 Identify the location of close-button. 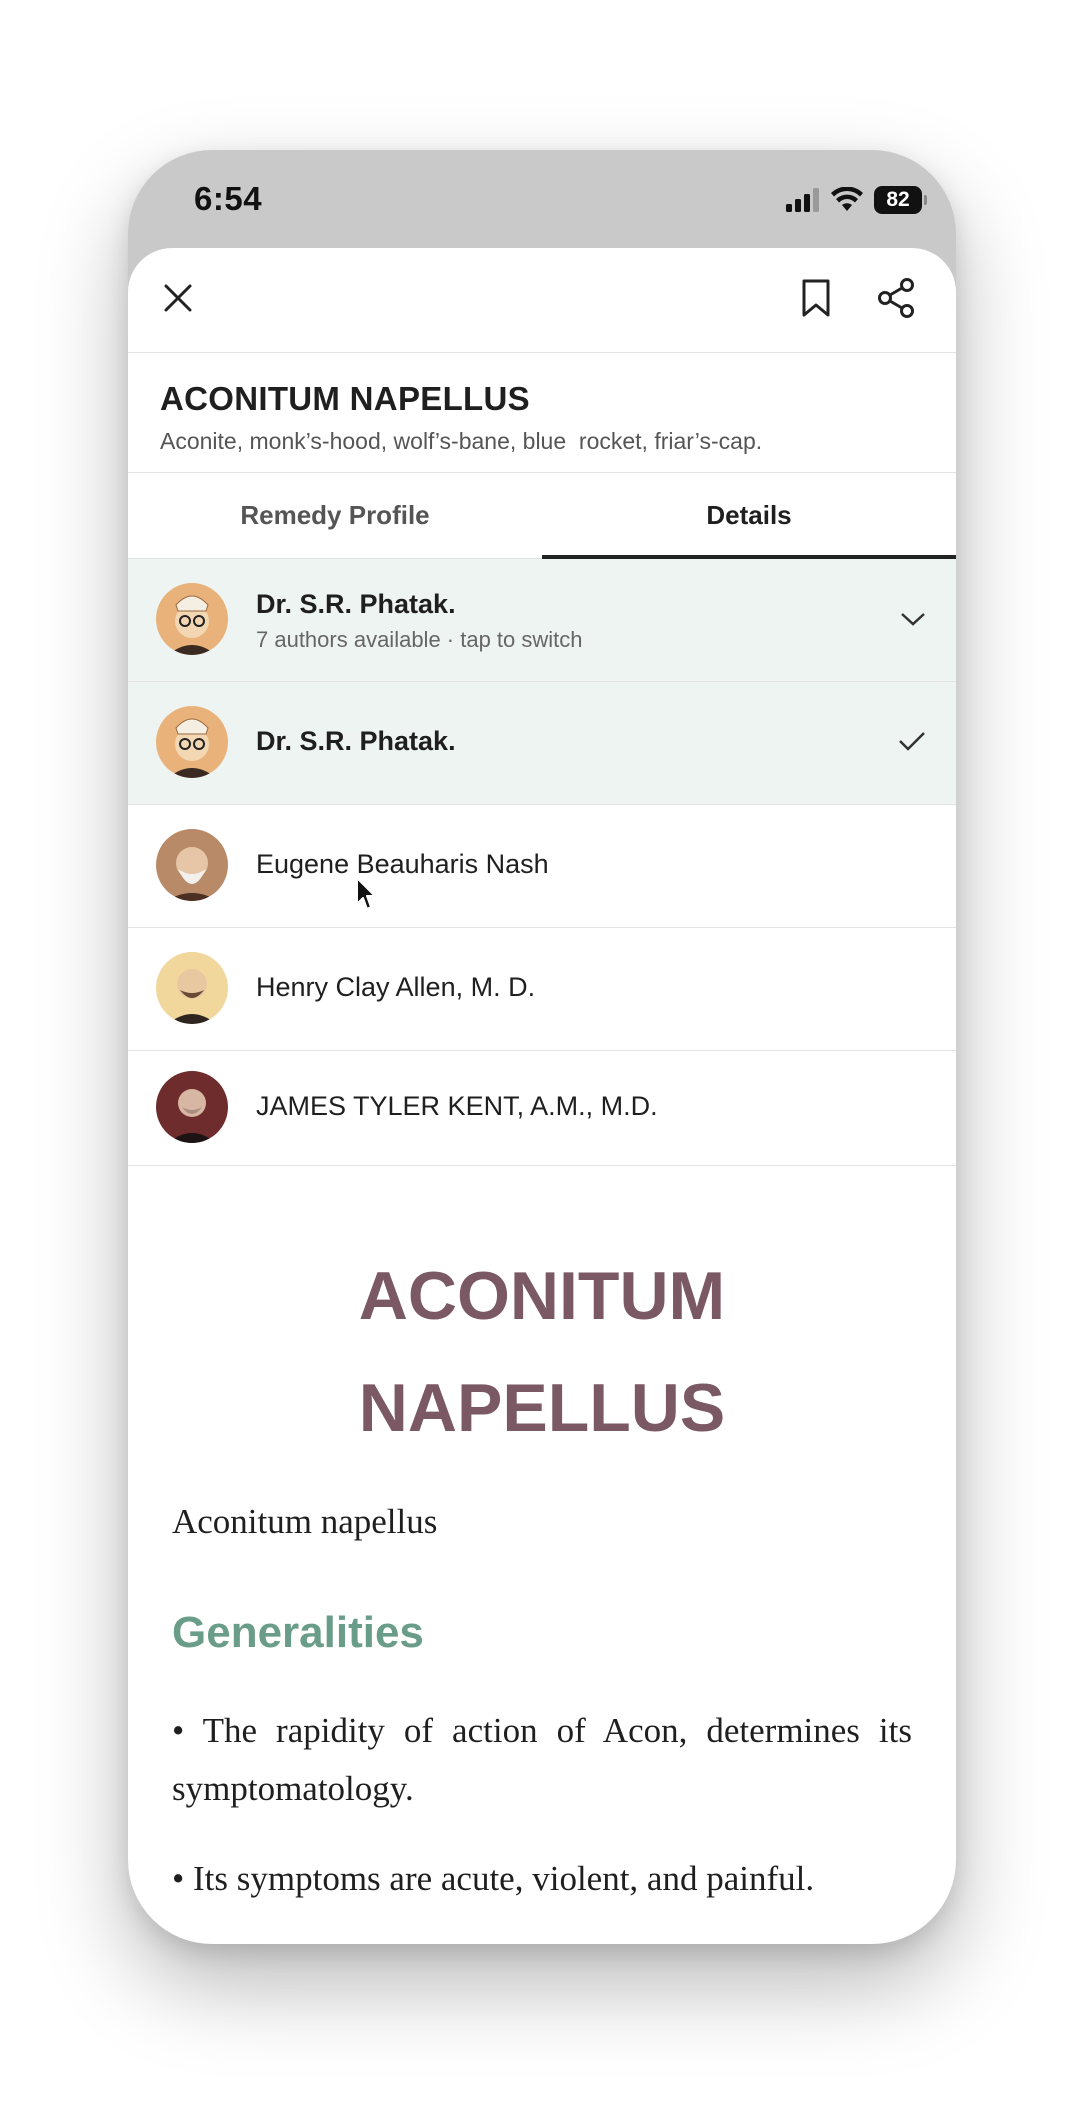
(178, 298).